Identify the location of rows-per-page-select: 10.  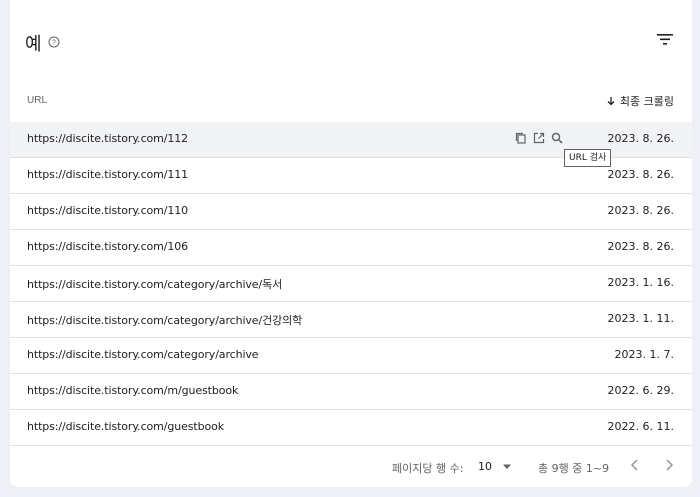
(495, 466).